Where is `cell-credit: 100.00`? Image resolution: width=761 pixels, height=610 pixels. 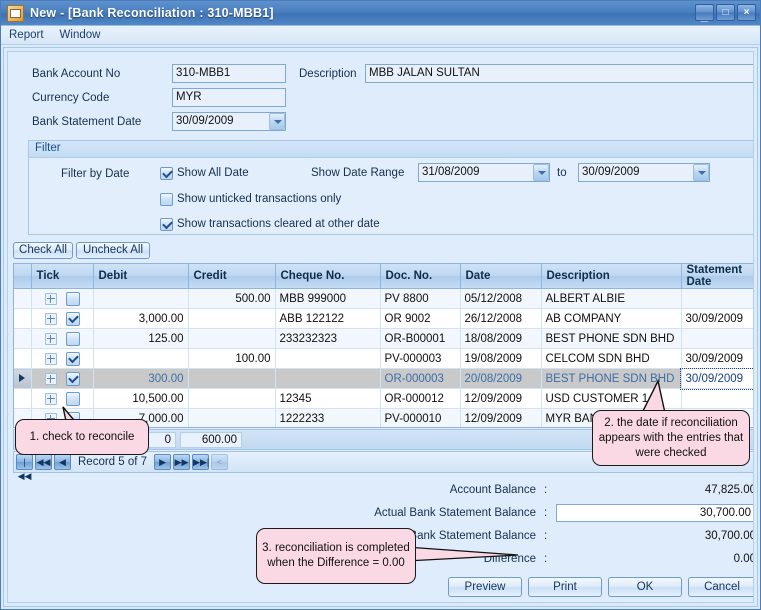
cell-credit: 100.00 is located at coordinates (232, 358).